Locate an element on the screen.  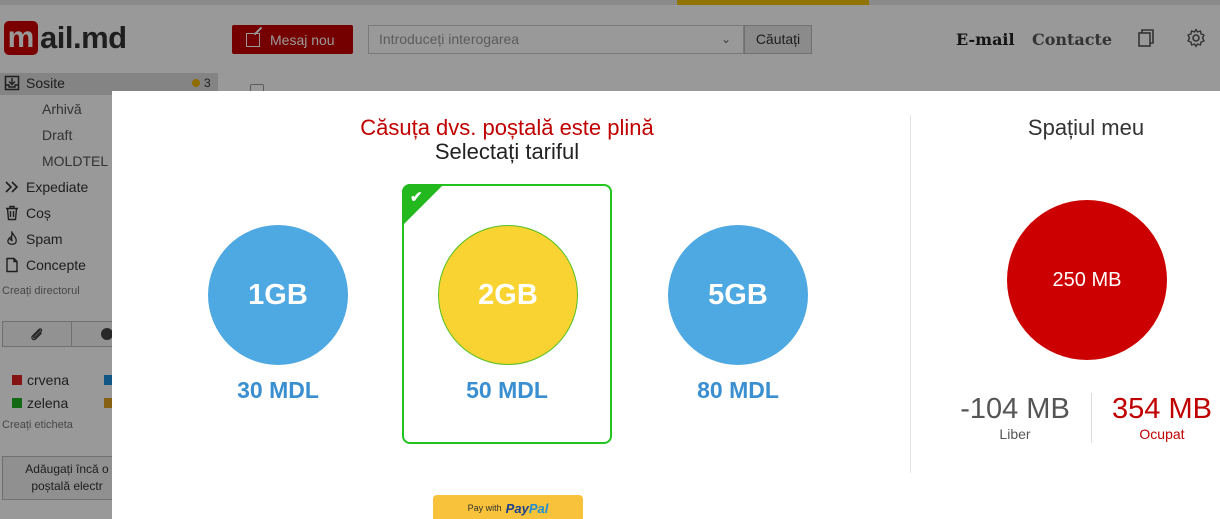
plan-option-5gb: 5GB 80 MDL is located at coordinates (738, 314).